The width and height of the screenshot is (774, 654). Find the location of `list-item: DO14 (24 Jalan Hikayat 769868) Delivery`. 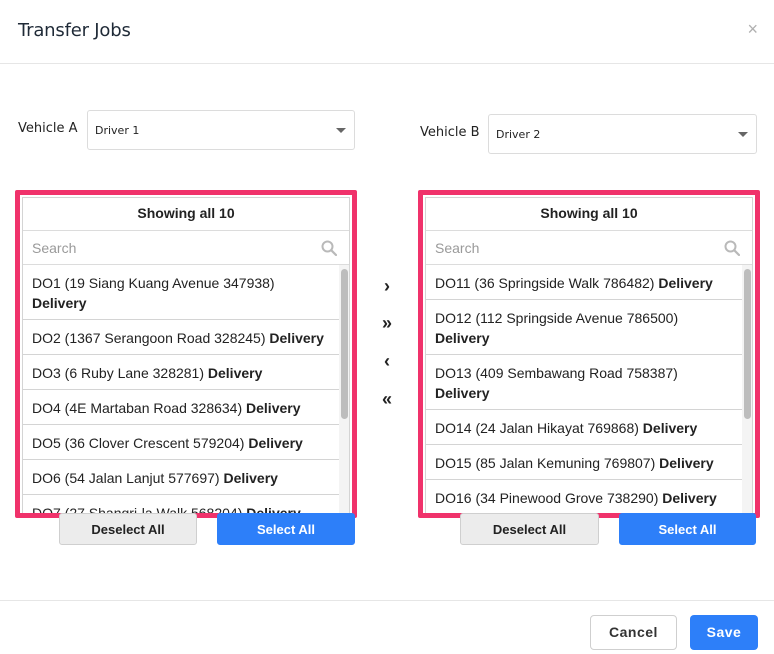

list-item: DO14 (24 Jalan Hikayat 769868) Delivery is located at coordinates (584, 427).